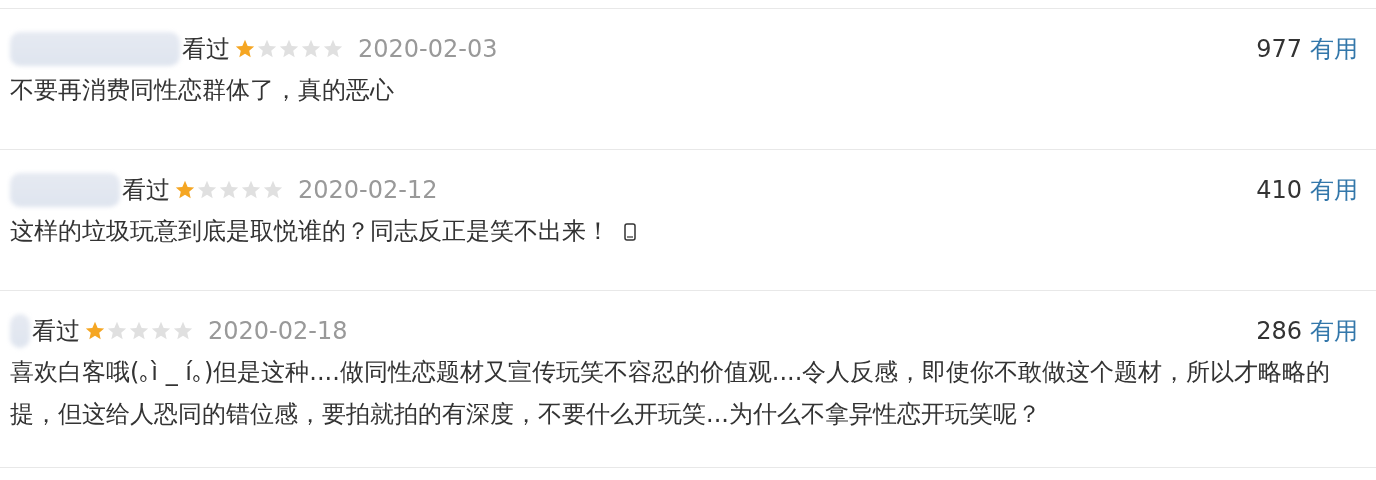 This screenshot has width=1376, height=480. What do you see at coordinates (670, 393) in the screenshot?
I see `comment-text: 喜欢白客哦(｡ì _ í｡)但是这种....做同性恋题材又宣传玩笑不容忍的价值观....令人反感，即使你不敢做这个题材，所以才略略的提，但这给人恐同的错位感，要拍就拍的有深度，不要什么开玩笑...为什么不拿异性恋开玩笑呢？` at bounding box center [670, 393].